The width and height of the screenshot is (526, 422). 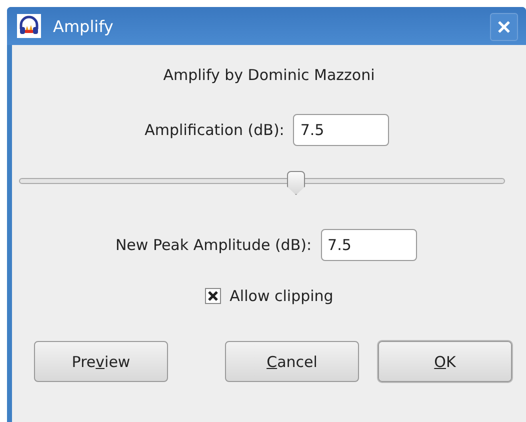 I want to click on dialog-heading: Amplify by Dominic Mazzoni, so click(x=269, y=75).